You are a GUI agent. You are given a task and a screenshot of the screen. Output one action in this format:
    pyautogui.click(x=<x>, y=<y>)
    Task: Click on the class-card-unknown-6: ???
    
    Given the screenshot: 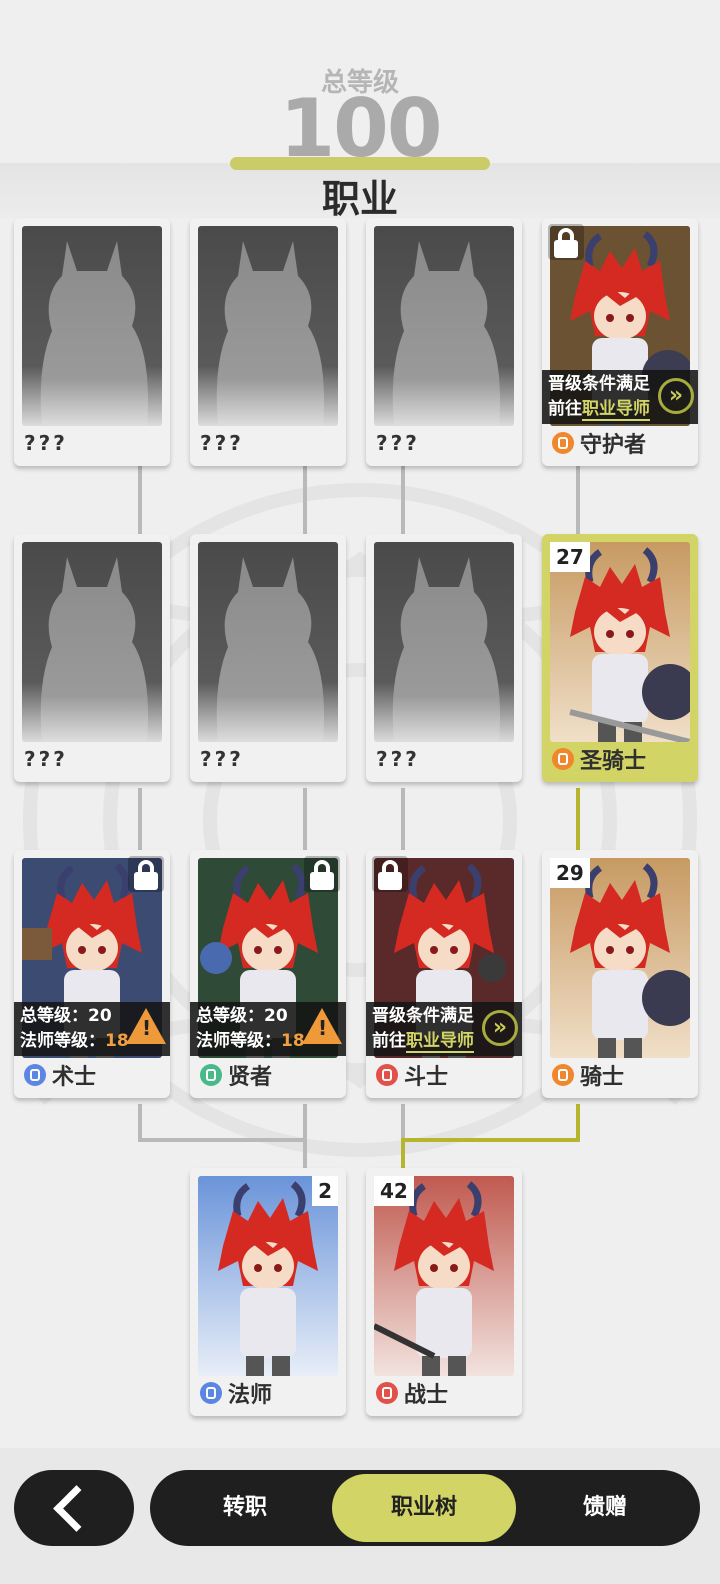 What is the action you would take?
    pyautogui.click(x=444, y=658)
    